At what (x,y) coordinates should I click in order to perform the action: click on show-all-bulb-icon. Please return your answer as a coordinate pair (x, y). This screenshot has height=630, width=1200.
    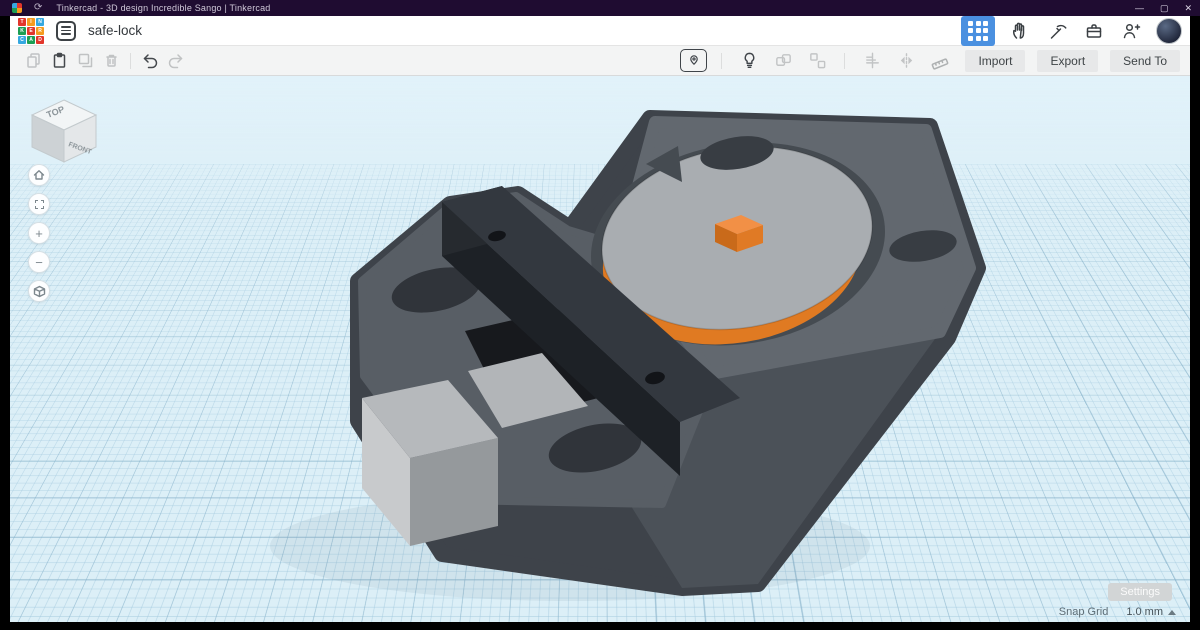
    Looking at the image, I should click on (749, 61).